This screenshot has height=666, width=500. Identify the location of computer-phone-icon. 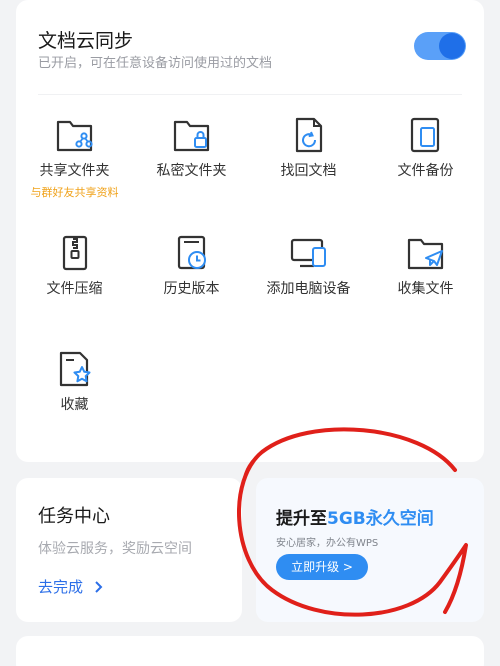
(308, 253).